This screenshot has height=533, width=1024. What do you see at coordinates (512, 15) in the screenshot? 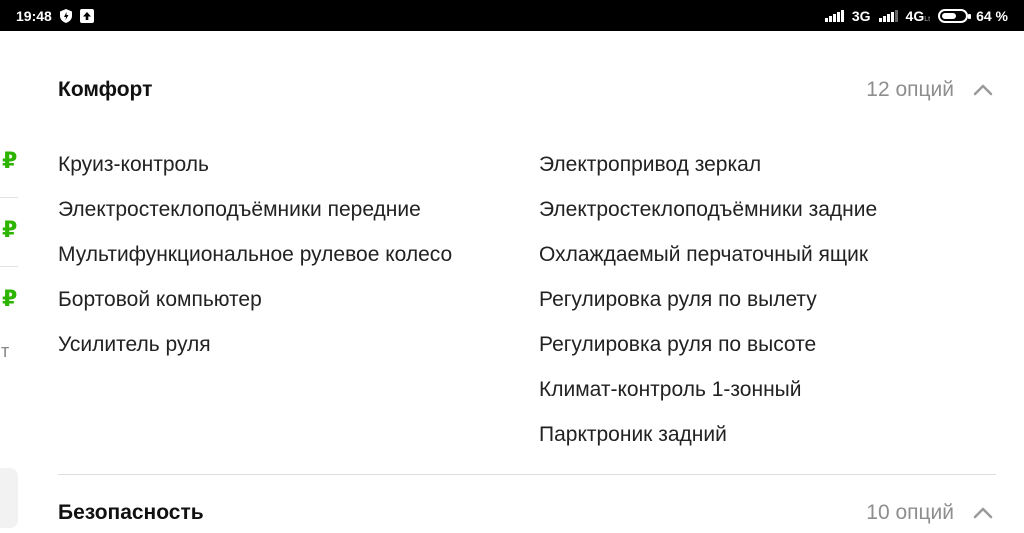
I see `status-bar: 19:48 3G 4GLt 64 %` at bounding box center [512, 15].